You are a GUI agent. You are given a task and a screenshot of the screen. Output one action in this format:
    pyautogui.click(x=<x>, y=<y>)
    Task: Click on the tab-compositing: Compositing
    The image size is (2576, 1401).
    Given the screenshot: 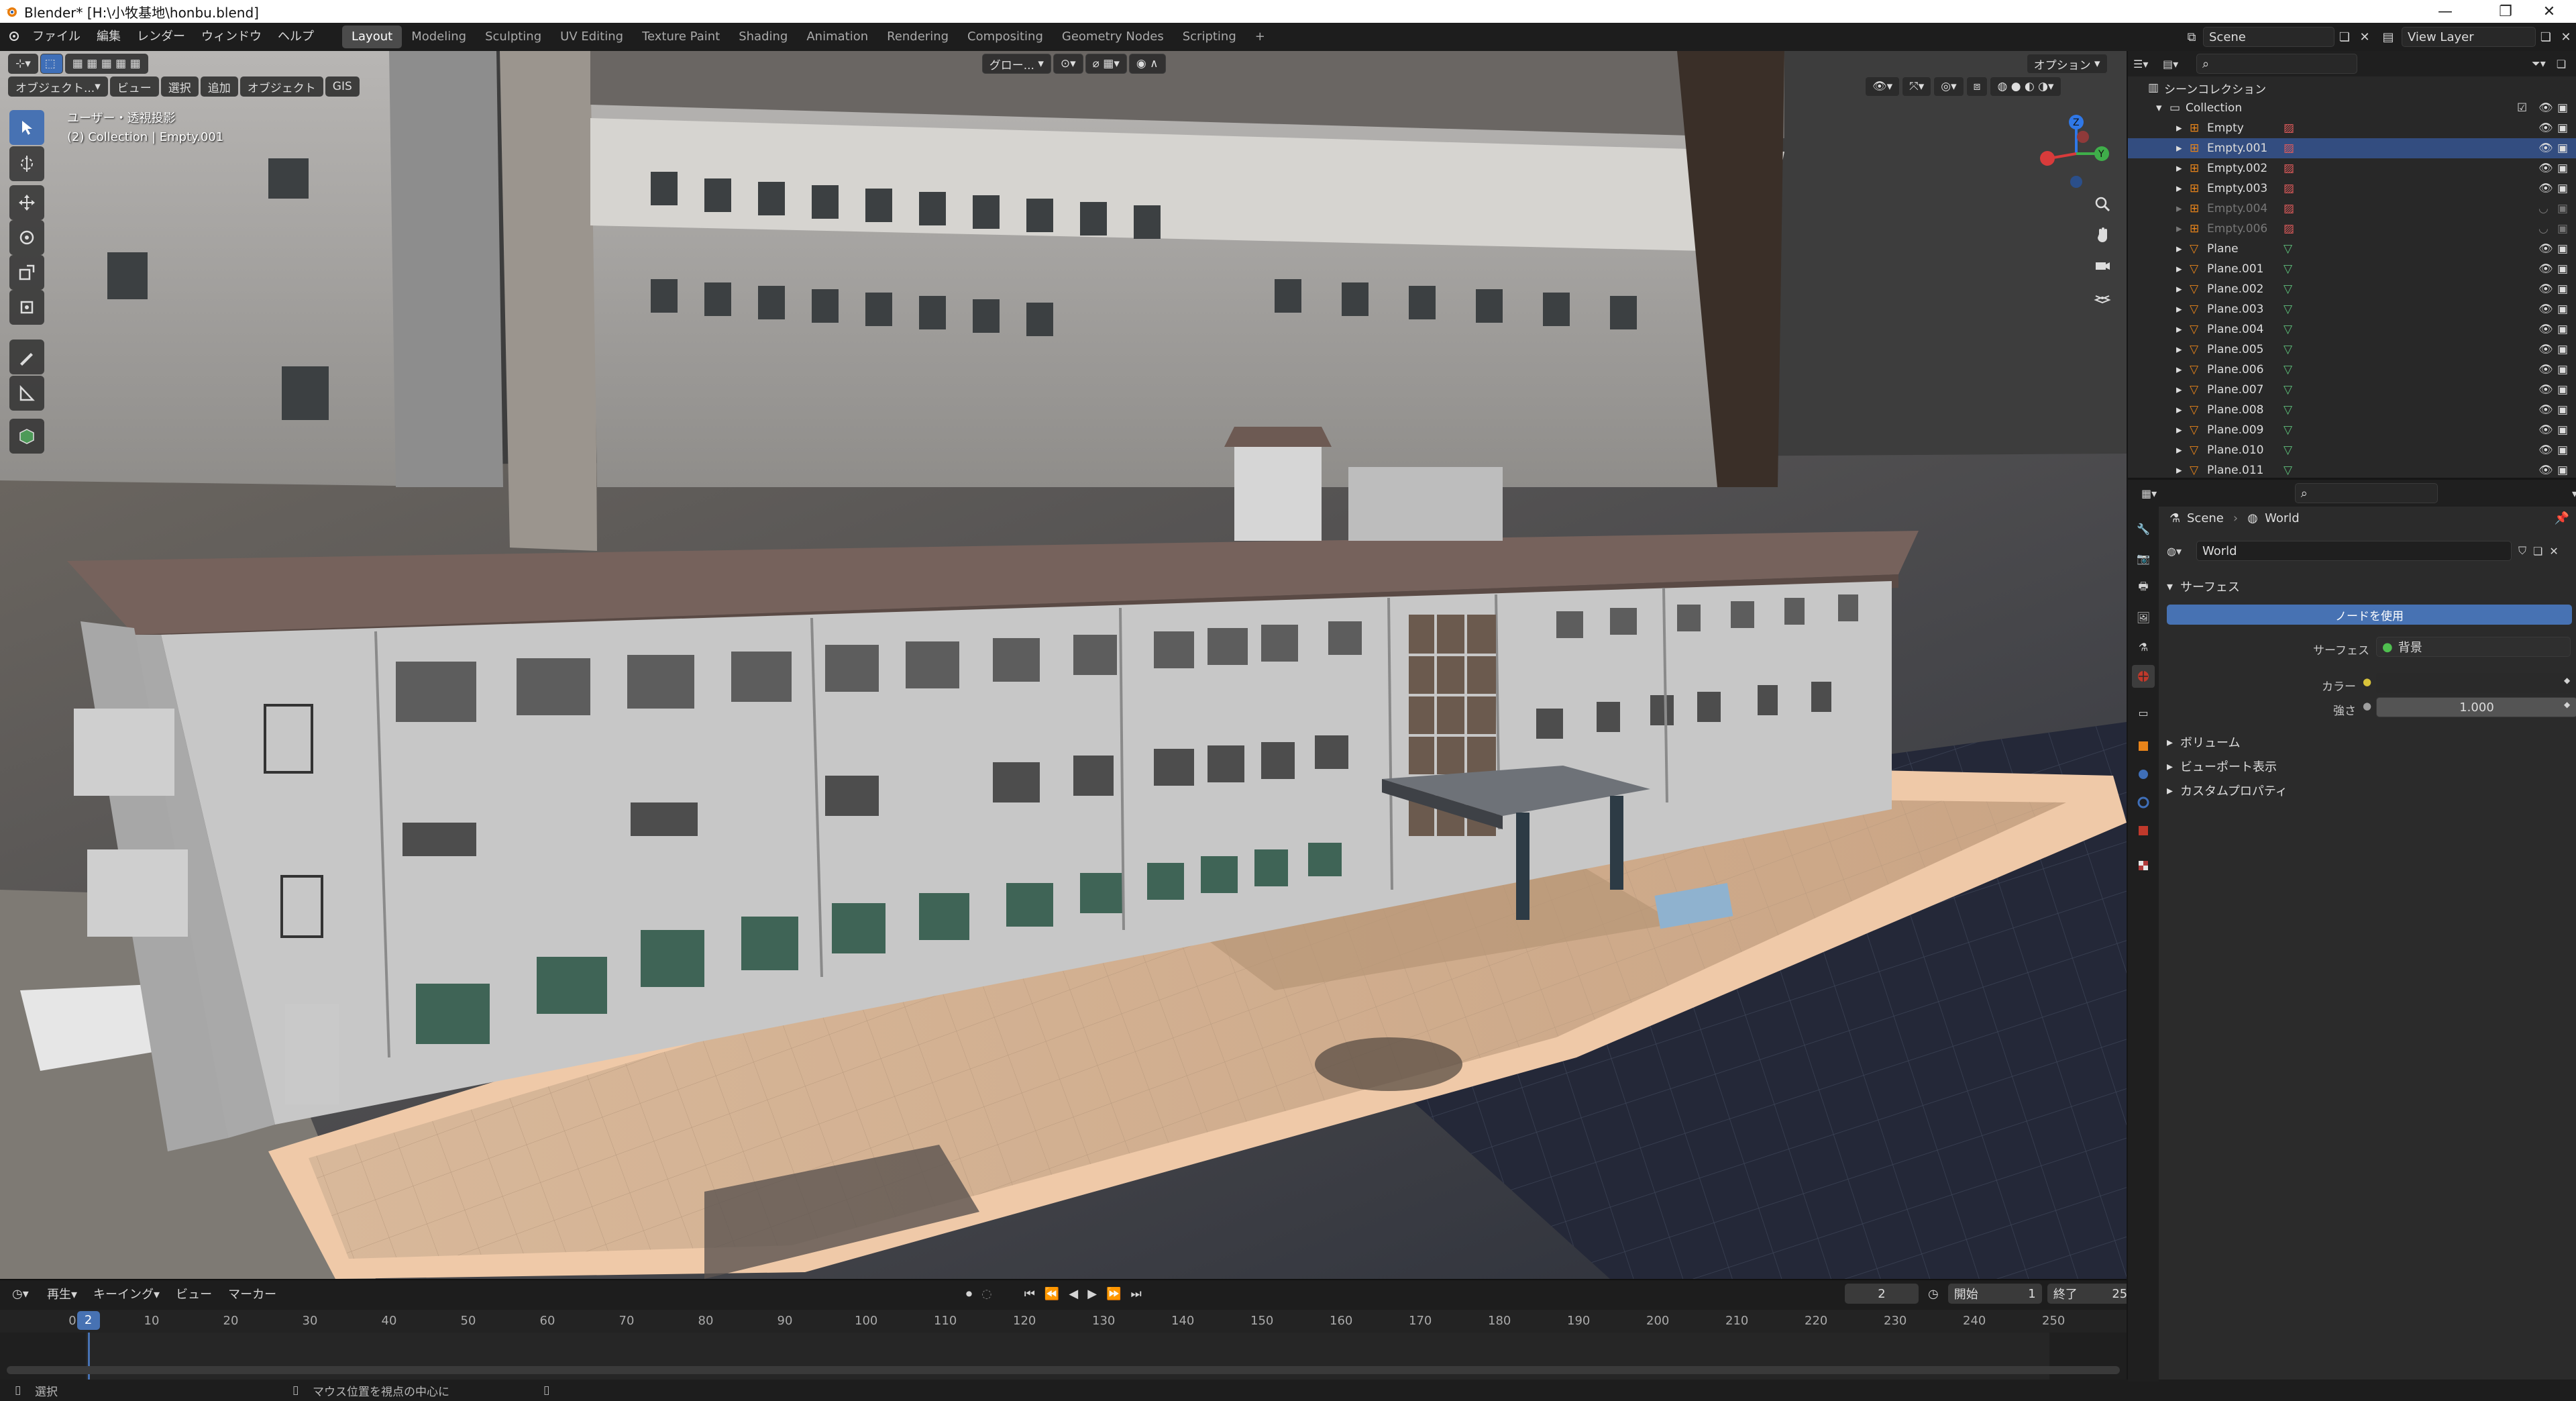 What is the action you would take?
    pyautogui.click(x=1005, y=36)
    